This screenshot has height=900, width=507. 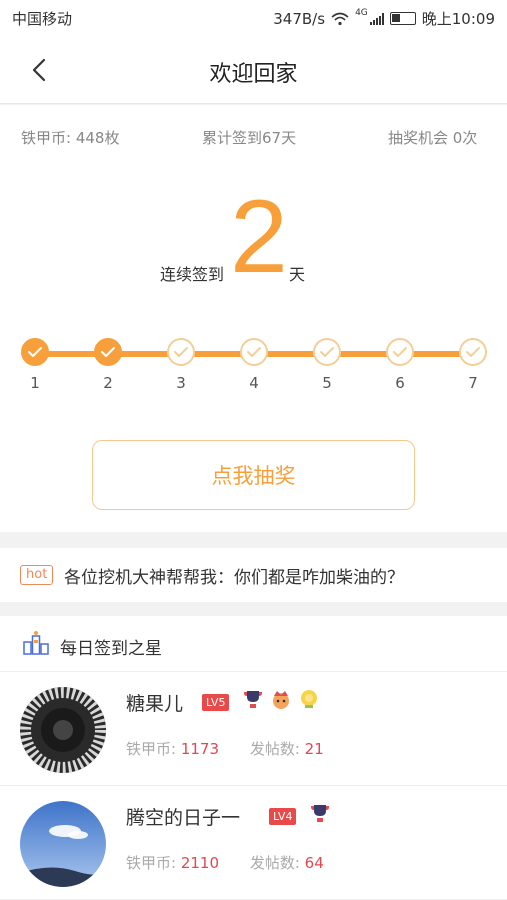 What do you see at coordinates (200, 863) in the screenshot?
I see `coin-value: 2110` at bounding box center [200, 863].